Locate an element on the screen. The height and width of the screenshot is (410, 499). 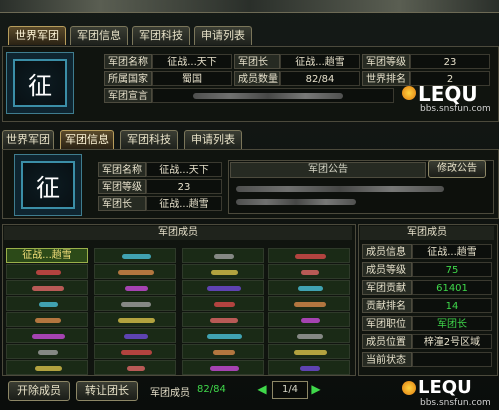
member-cell-selected: 征战...趟雪 is located at coordinates (47, 255).